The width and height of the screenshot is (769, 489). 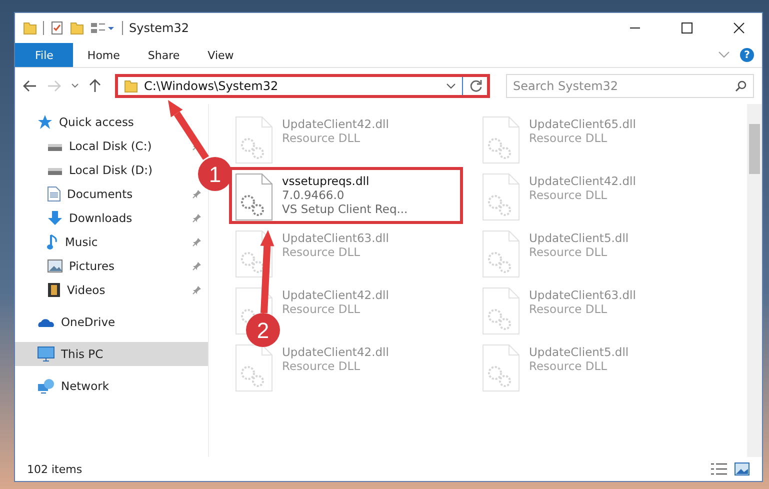 What do you see at coordinates (45, 122) in the screenshot?
I see `star-icon` at bounding box center [45, 122].